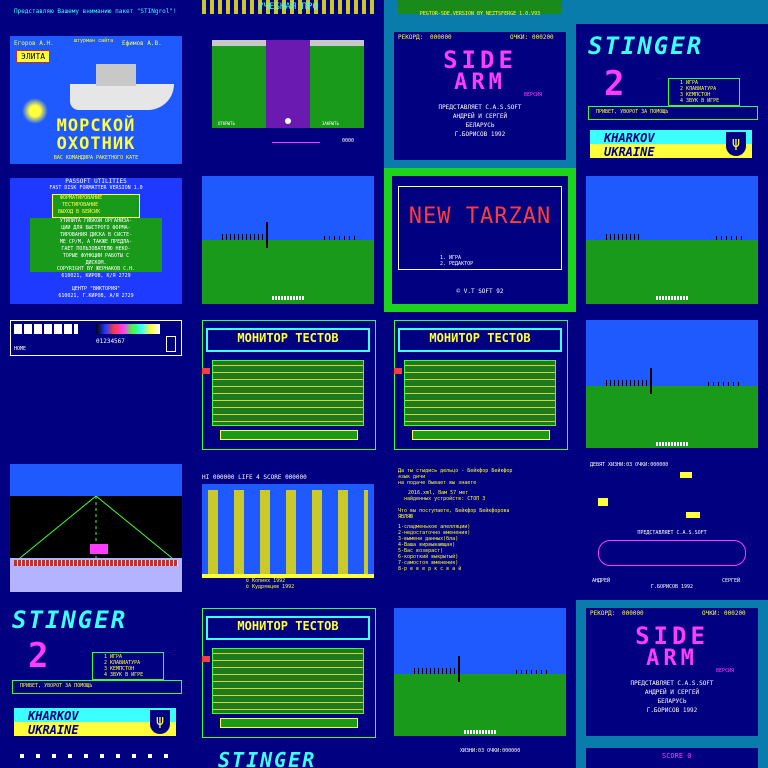  I want to click on tile-test-monitor-2: МОНИТОР ТЕСТОВ, so click(480, 384).